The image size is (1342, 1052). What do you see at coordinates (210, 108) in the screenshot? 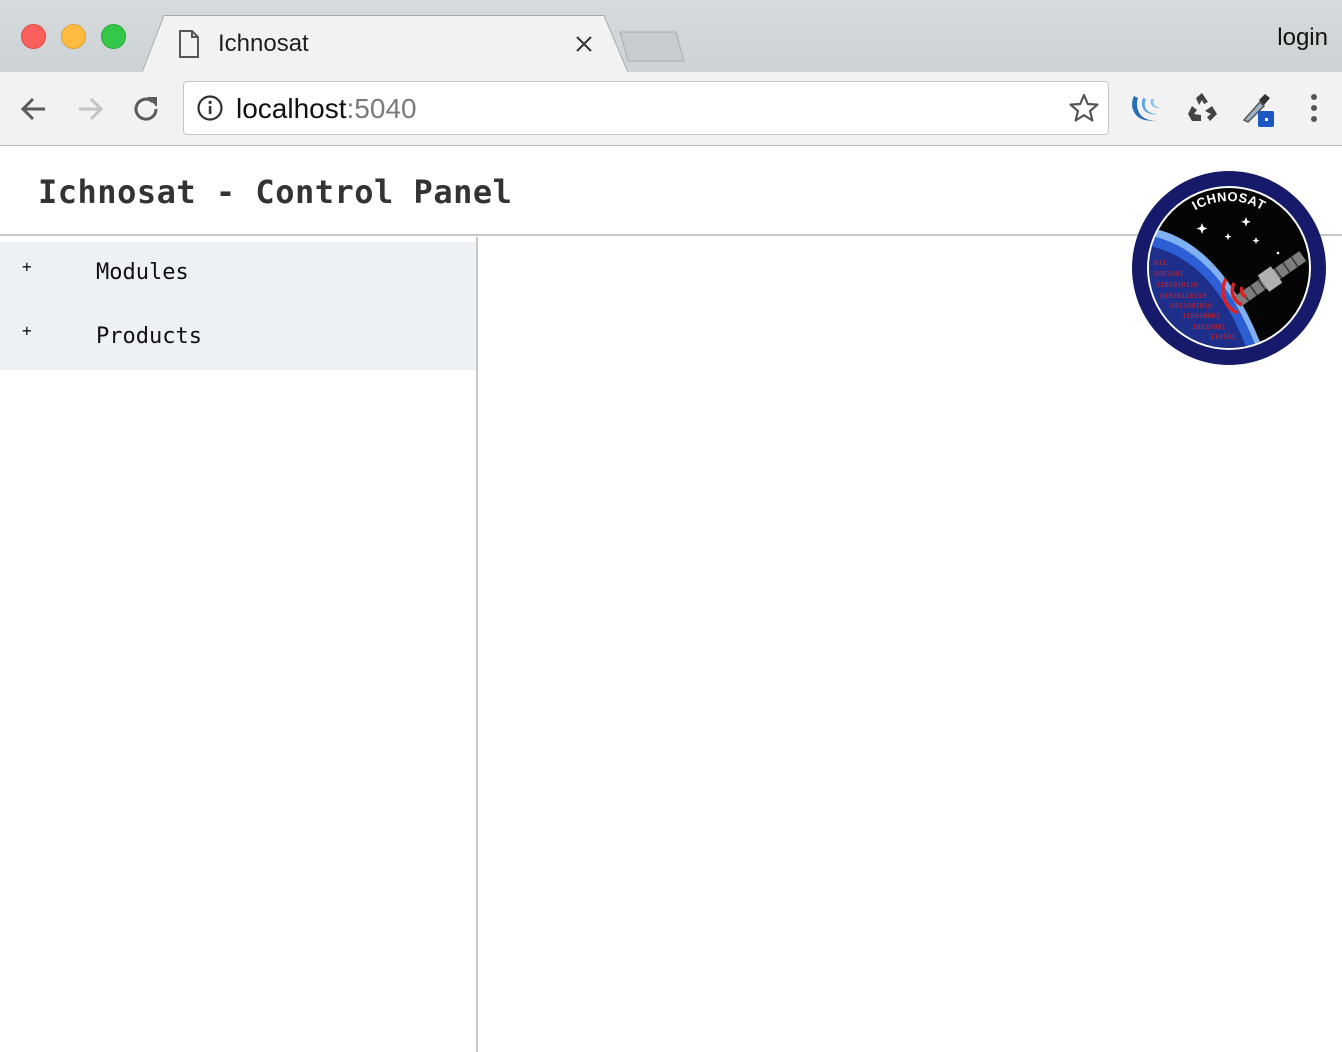
I see `info-icon` at bounding box center [210, 108].